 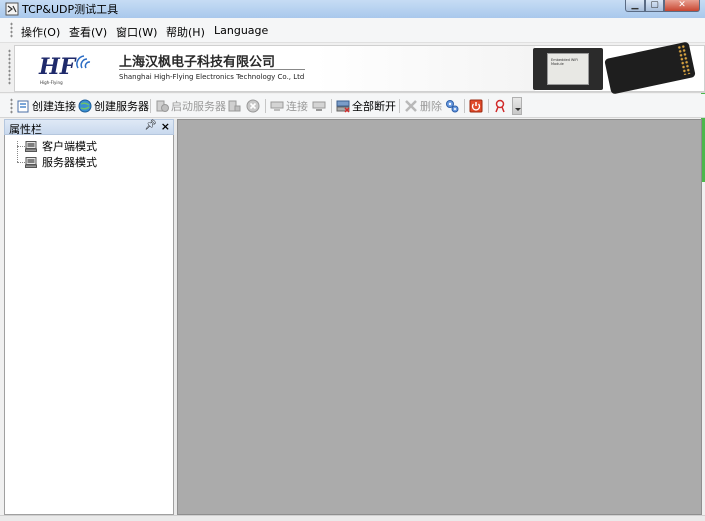 I want to click on delete-label: 删除, so click(x=431, y=106).